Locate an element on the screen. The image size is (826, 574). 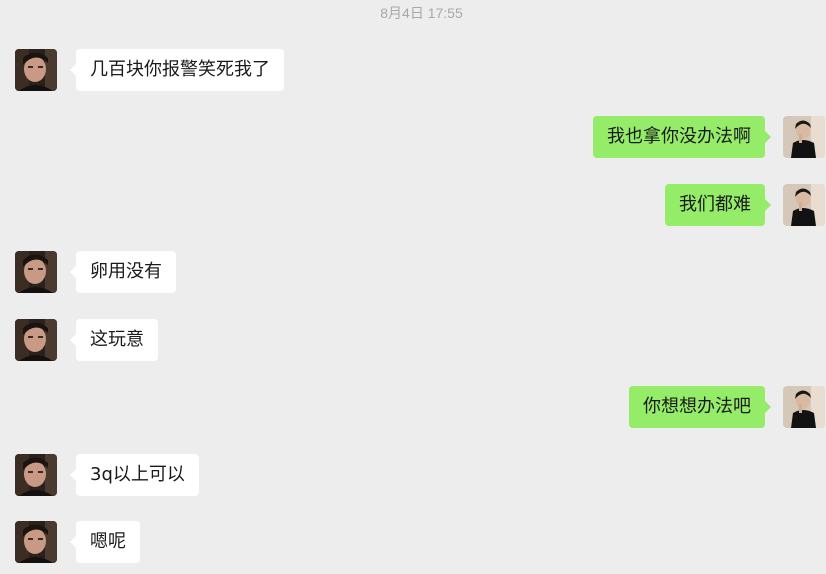
message-bubble-incoming: 卵用没有 is located at coordinates (123, 272).